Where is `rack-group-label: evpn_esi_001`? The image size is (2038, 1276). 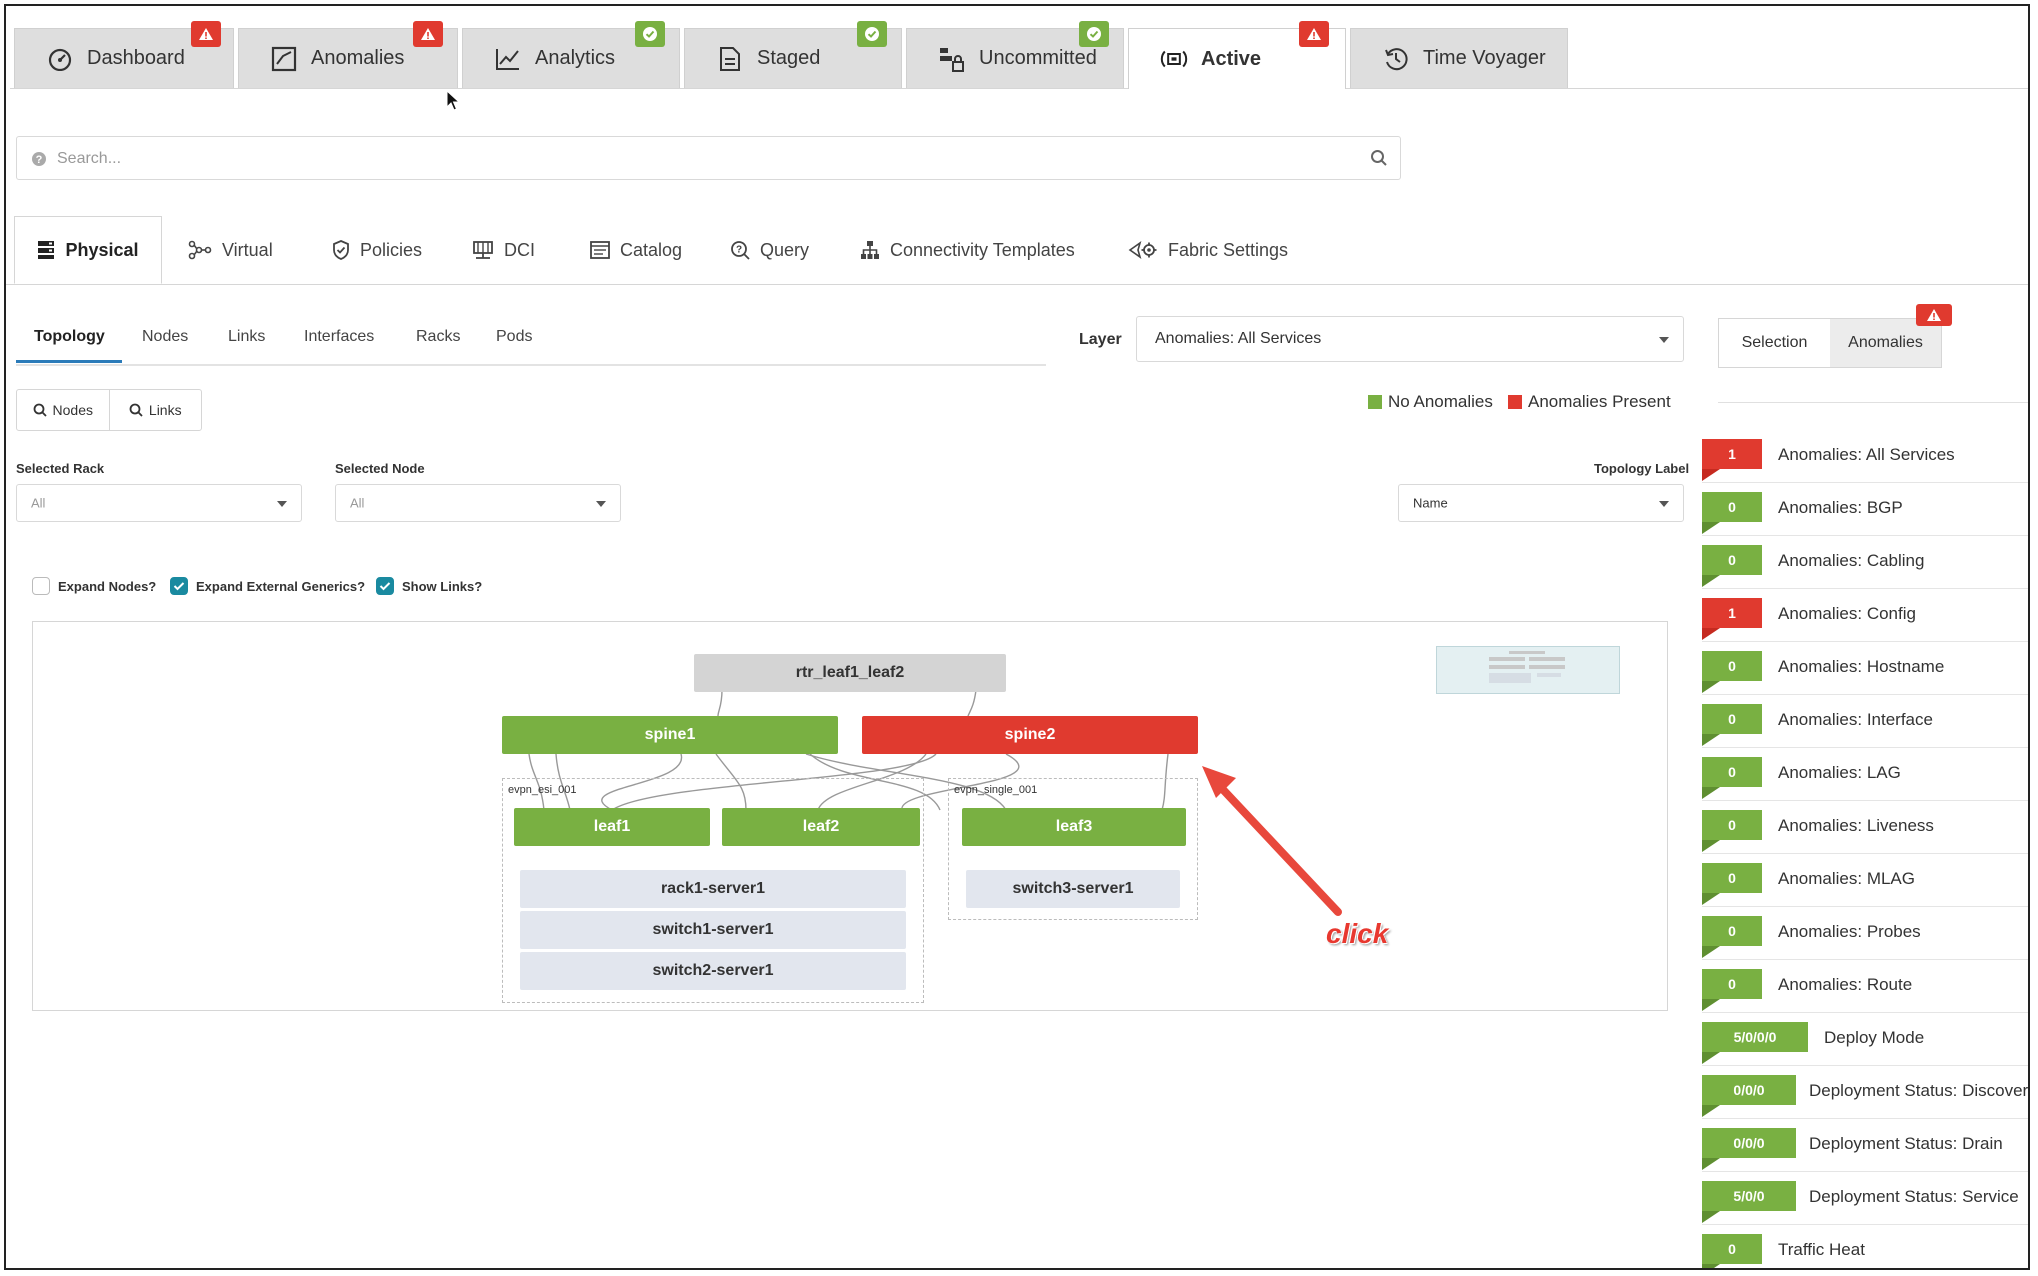
rack-group-label: evpn_esi_001 is located at coordinates (542, 790).